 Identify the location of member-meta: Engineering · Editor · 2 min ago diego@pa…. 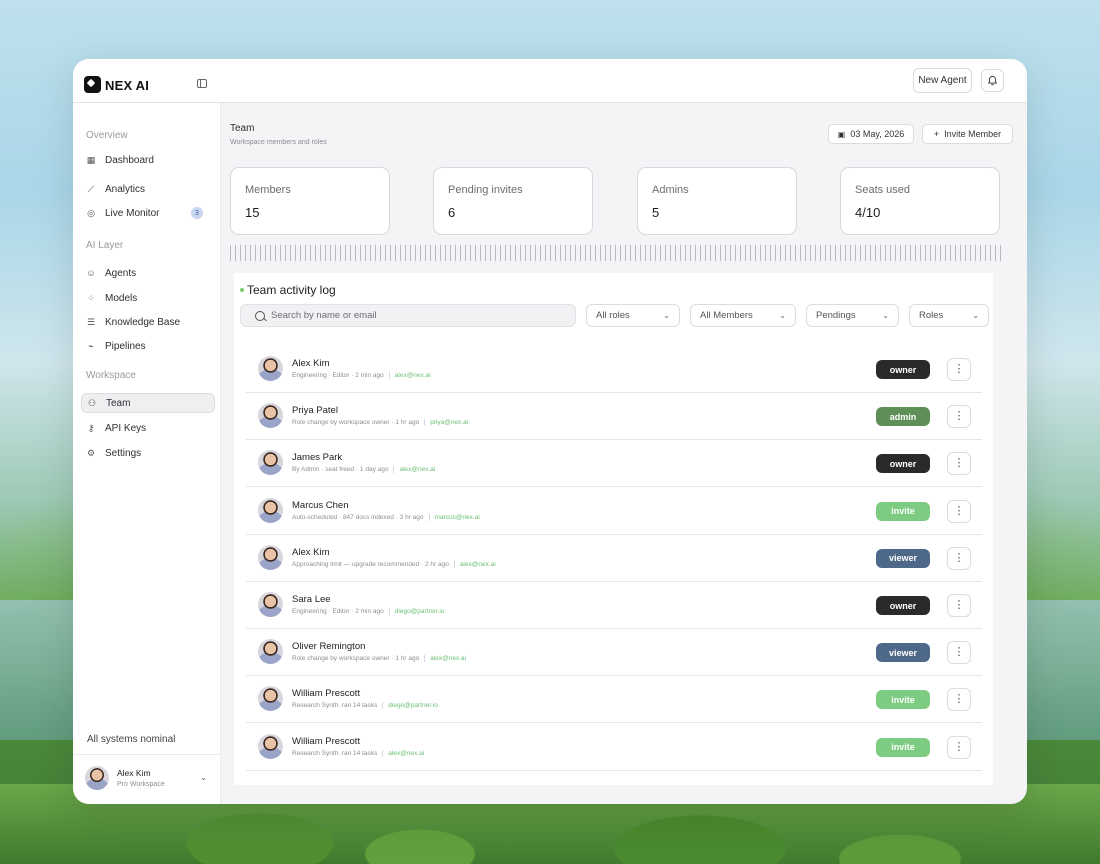
(368, 611).